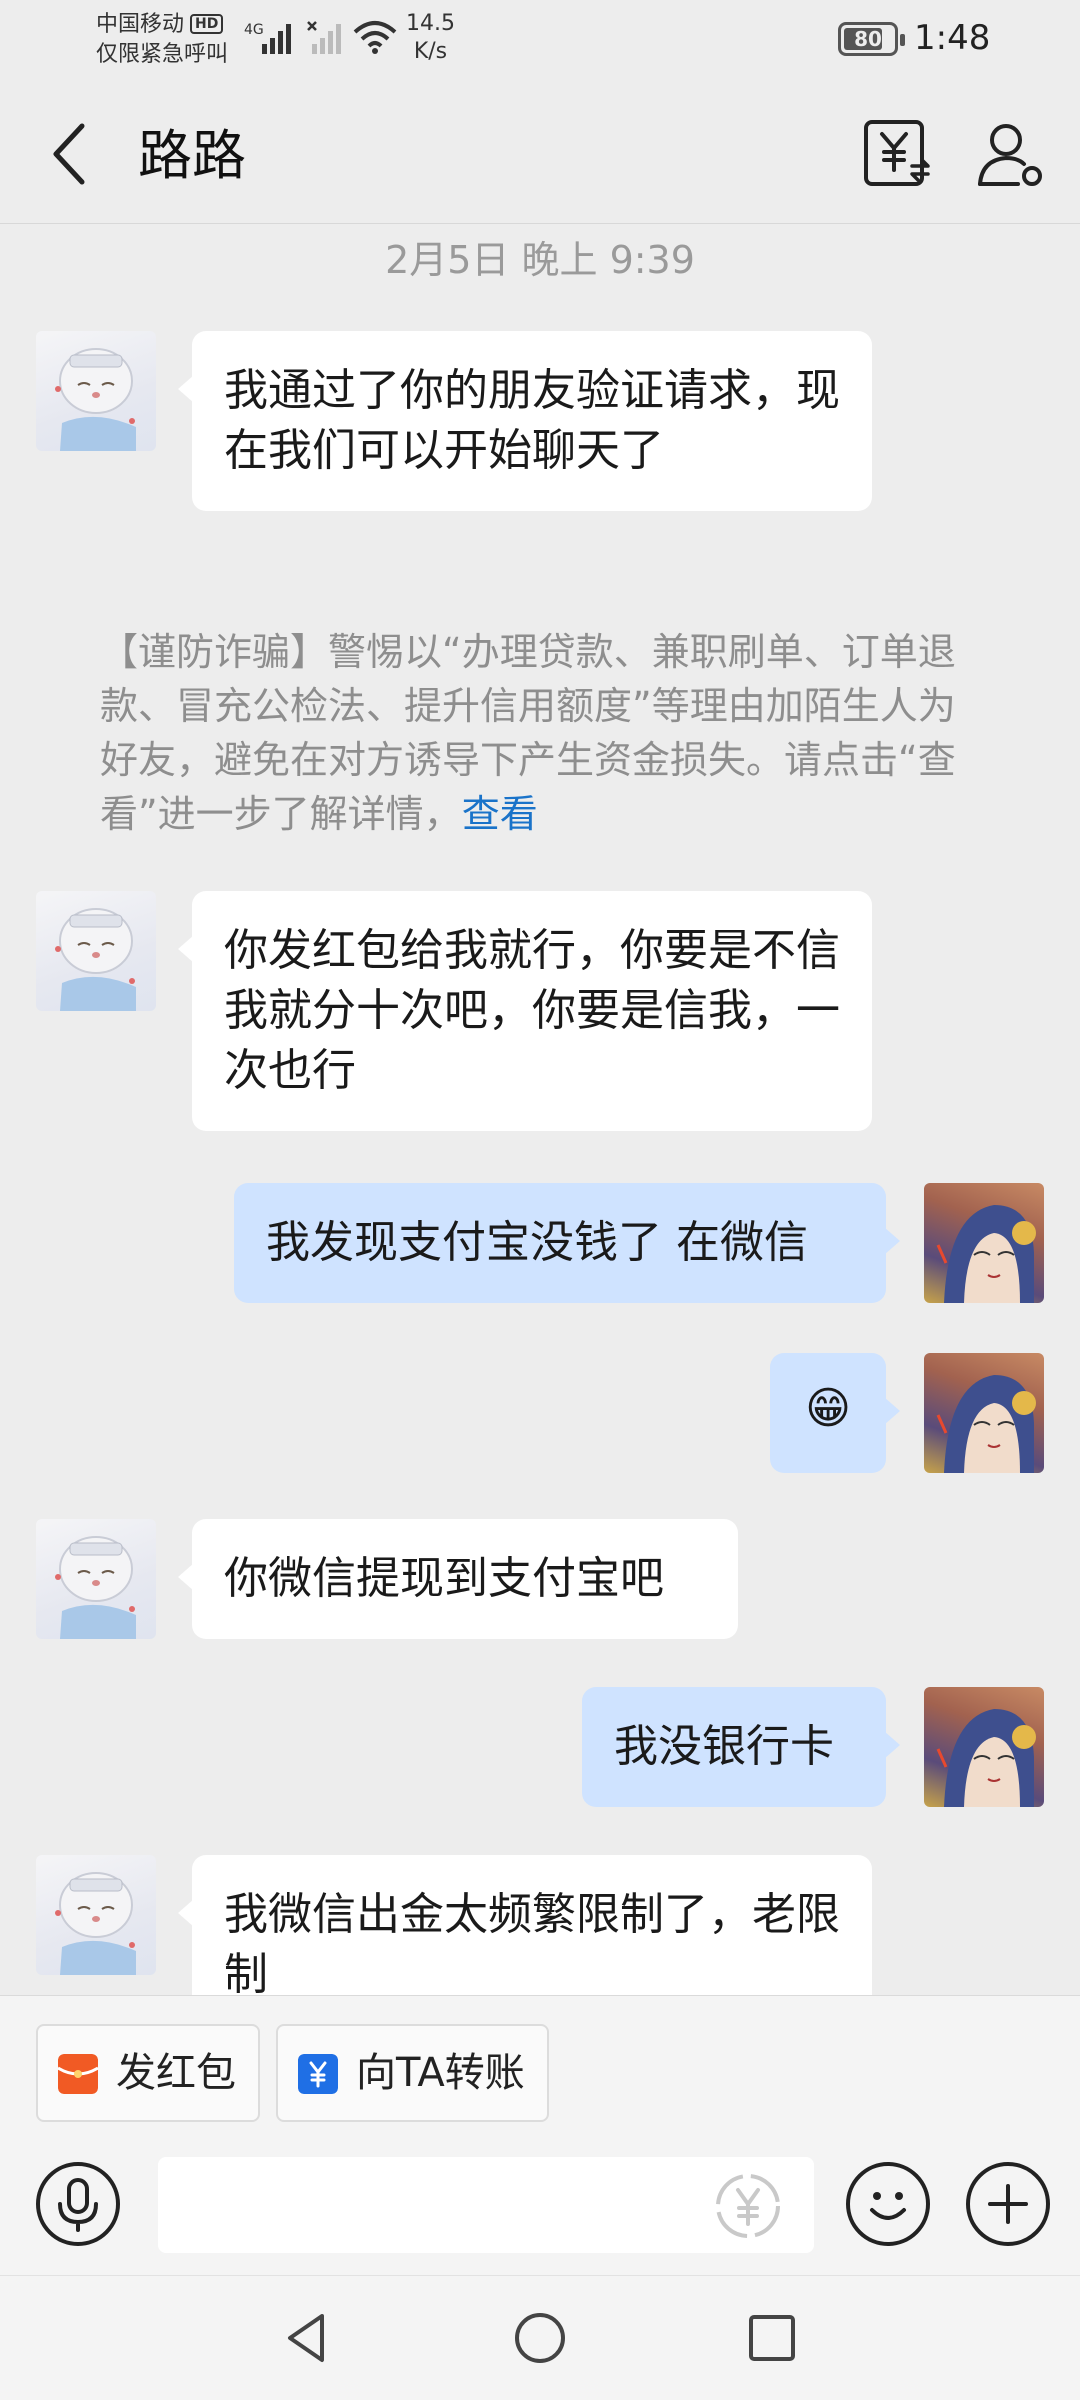  Describe the element at coordinates (540, 2202) in the screenshot. I see `message-input-bar` at that location.